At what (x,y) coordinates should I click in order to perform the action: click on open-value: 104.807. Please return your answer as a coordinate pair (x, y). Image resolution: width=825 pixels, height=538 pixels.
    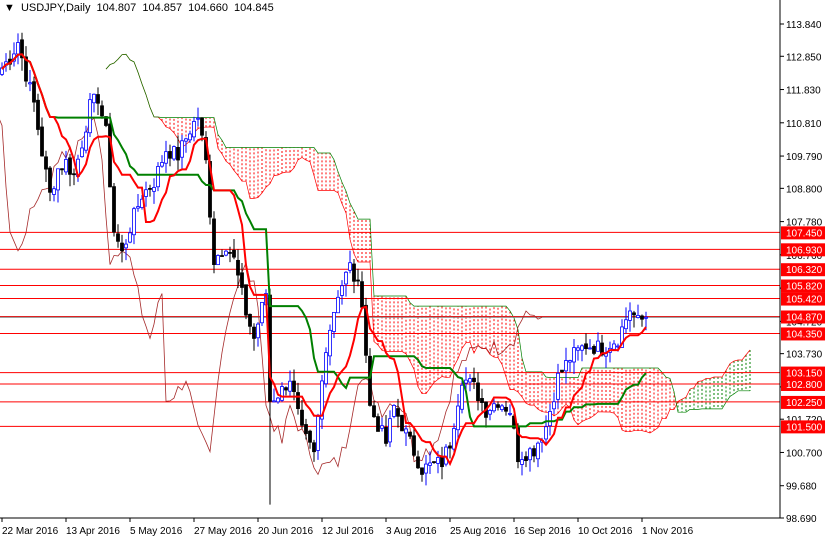
    Looking at the image, I should click on (116, 8).